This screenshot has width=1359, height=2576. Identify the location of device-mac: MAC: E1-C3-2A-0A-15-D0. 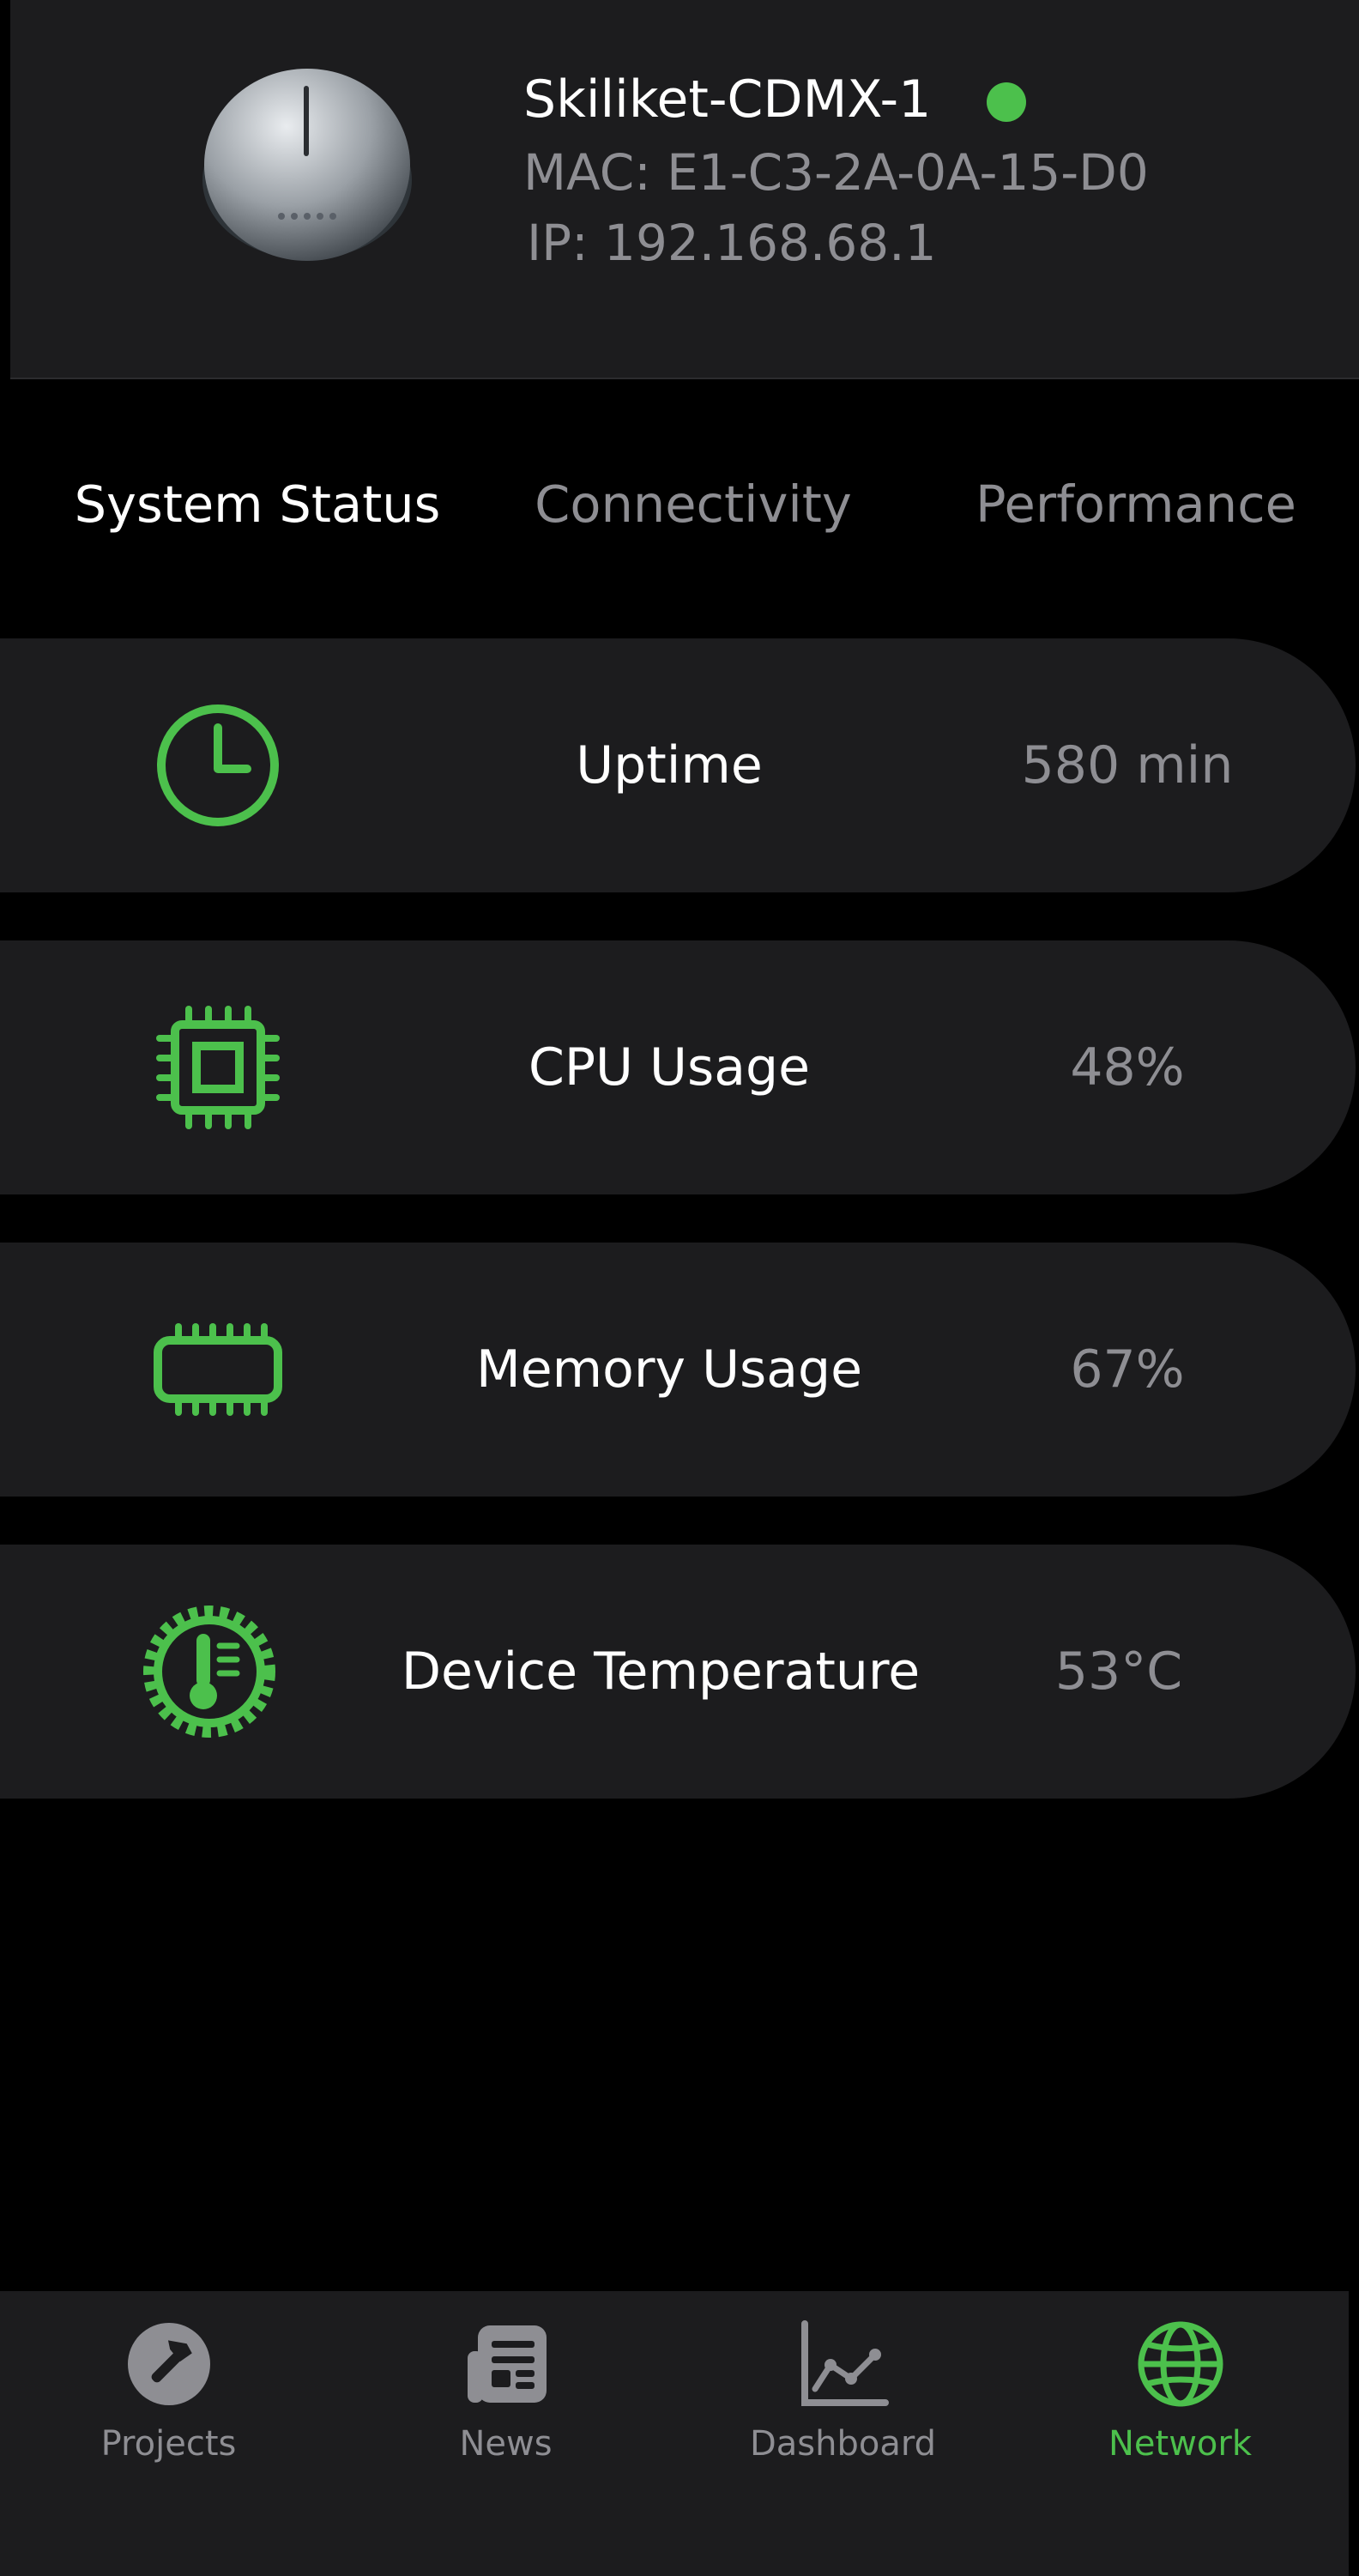
(836, 172).